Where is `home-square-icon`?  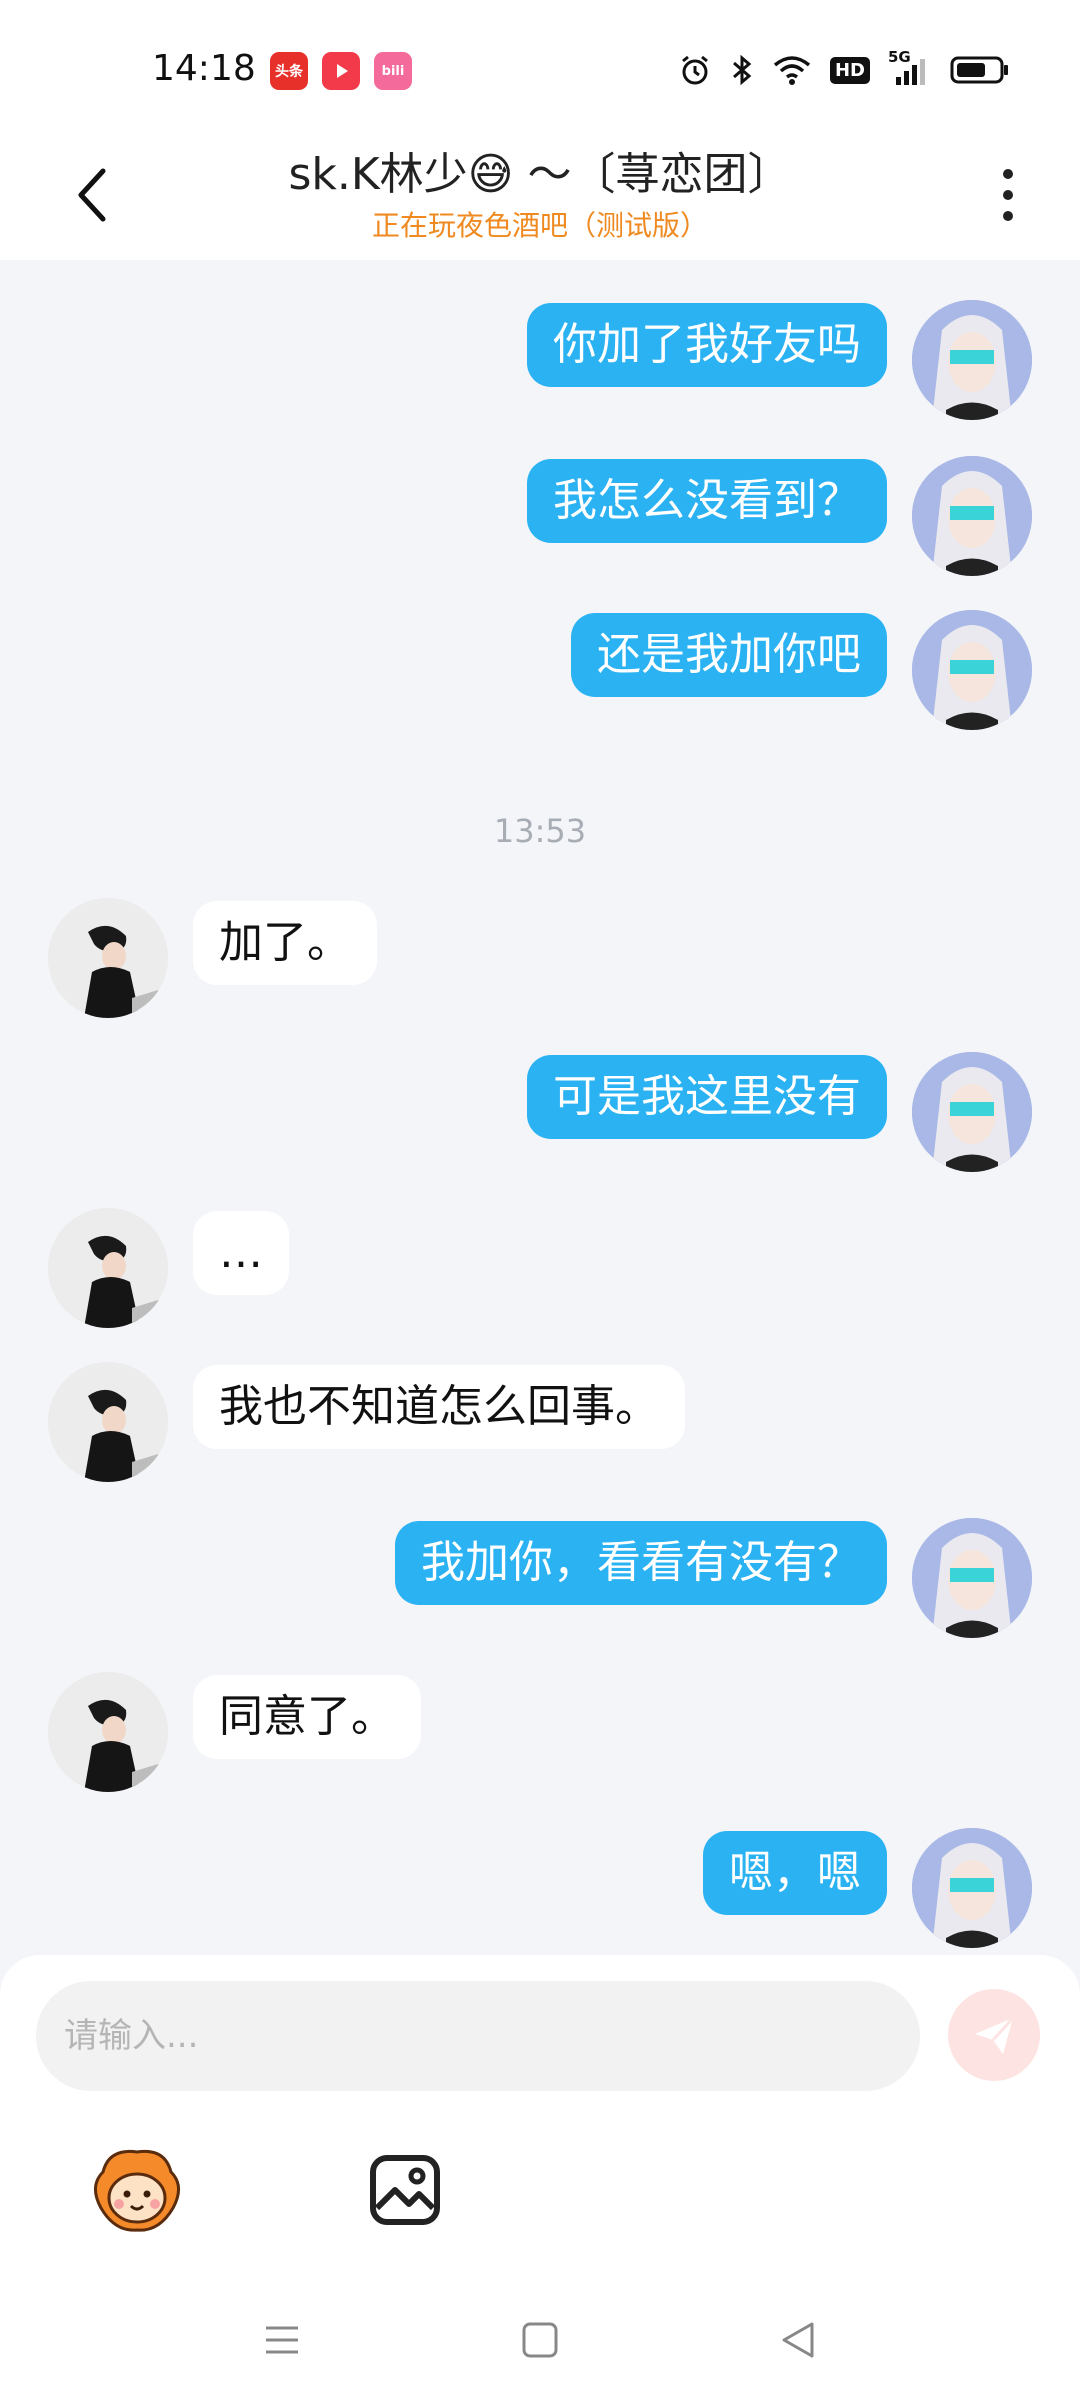 home-square-icon is located at coordinates (540, 2340).